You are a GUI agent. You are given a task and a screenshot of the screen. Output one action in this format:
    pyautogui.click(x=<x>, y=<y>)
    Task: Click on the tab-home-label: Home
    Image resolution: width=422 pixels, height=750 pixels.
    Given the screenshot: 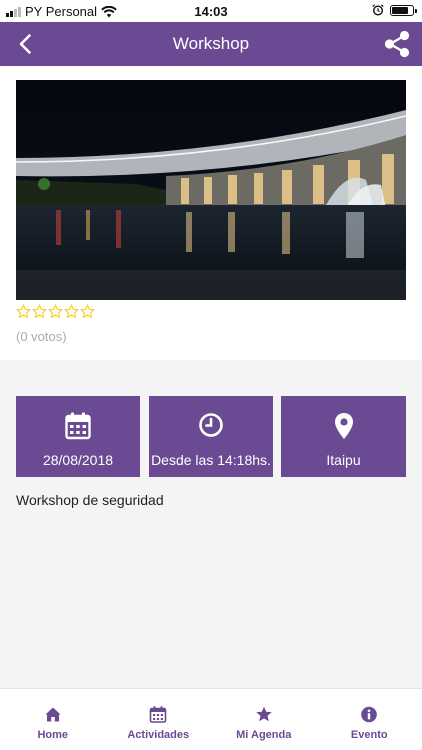 What is the action you would take?
    pyautogui.click(x=53, y=735)
    